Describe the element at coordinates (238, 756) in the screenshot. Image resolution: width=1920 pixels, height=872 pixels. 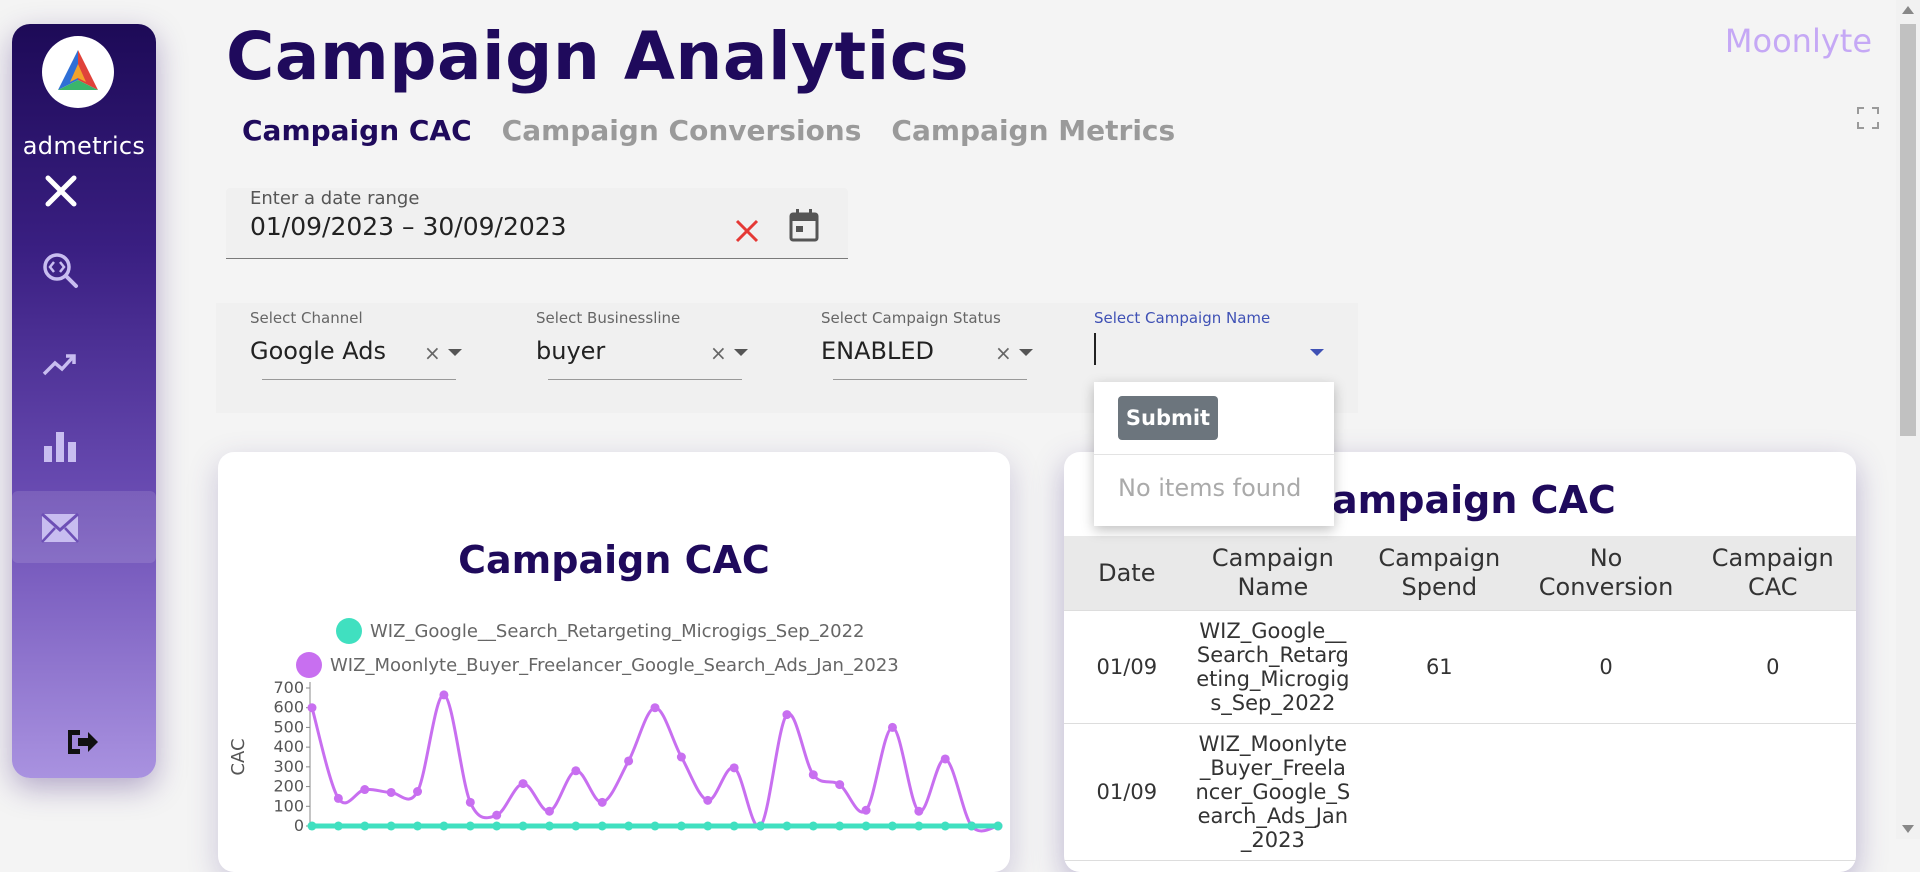
I see `y-axis-title: CAC` at that location.